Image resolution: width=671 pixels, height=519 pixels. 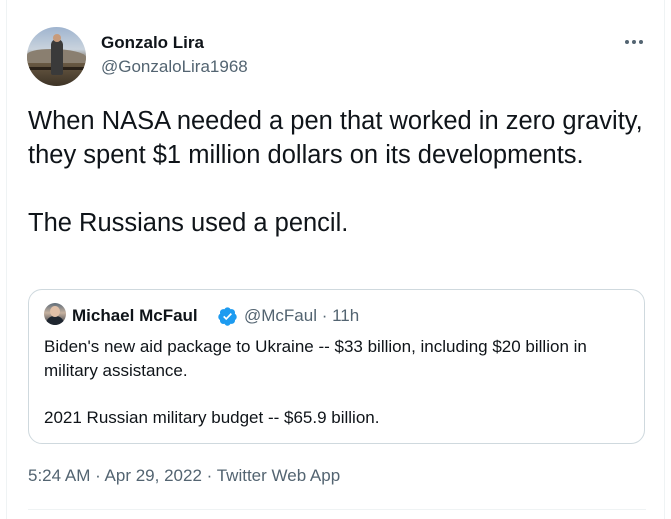 What do you see at coordinates (278, 475) in the screenshot?
I see `tweet-source-link: Twitter Web App` at bounding box center [278, 475].